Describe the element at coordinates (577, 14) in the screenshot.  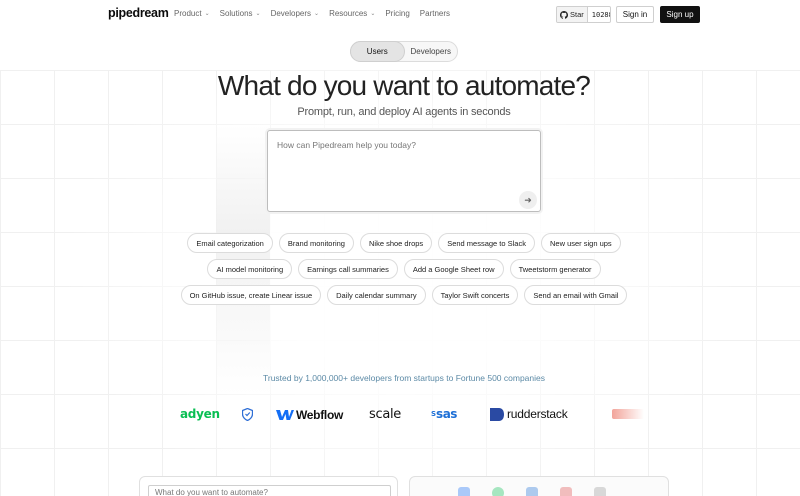
I see `star-label: Star` at that location.